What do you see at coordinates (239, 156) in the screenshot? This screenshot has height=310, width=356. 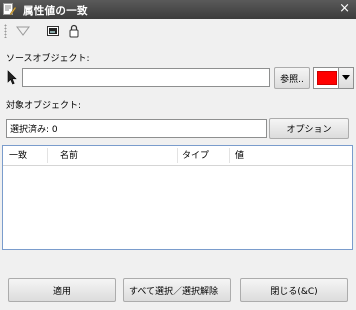 I see `column-header-value: 値` at bounding box center [239, 156].